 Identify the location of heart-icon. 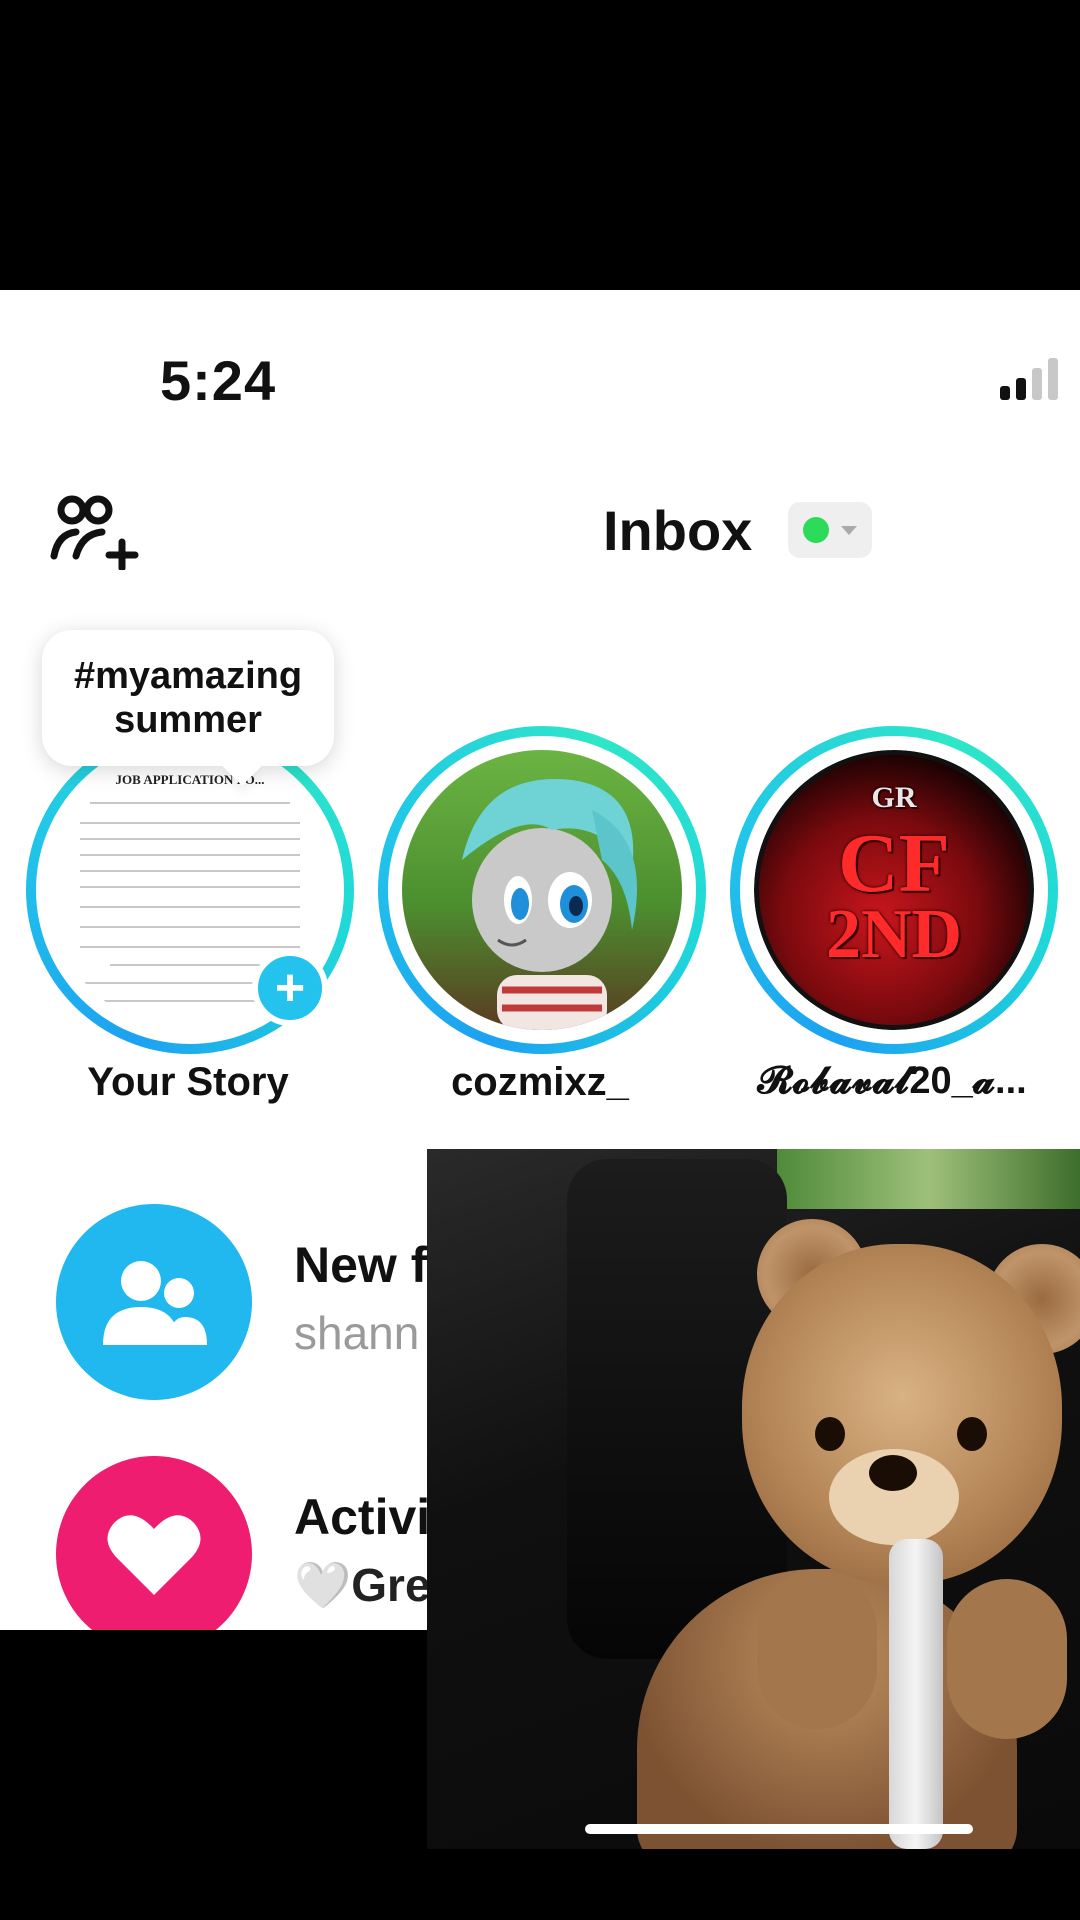
(154, 1543).